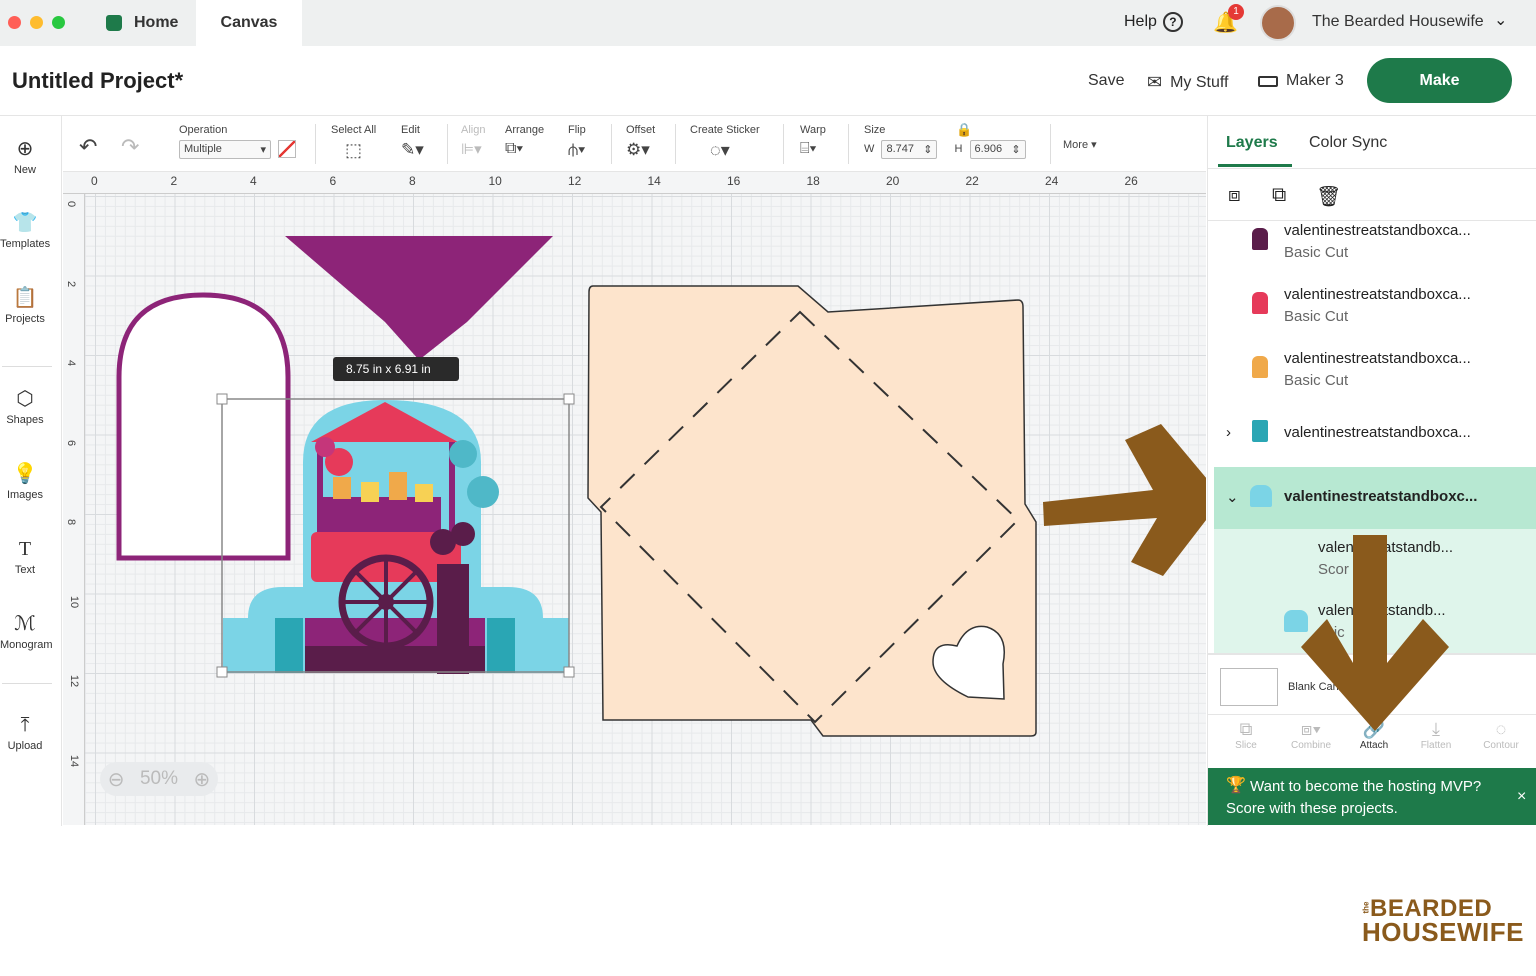 The height and width of the screenshot is (976, 1536). I want to click on sidebar-item-images: 💡 Images, so click(25, 482).